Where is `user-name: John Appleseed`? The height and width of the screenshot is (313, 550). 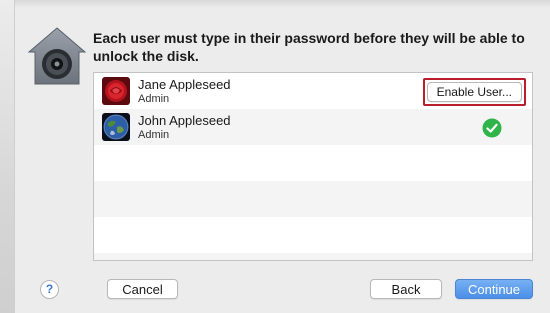 user-name: John Appleseed is located at coordinates (184, 120).